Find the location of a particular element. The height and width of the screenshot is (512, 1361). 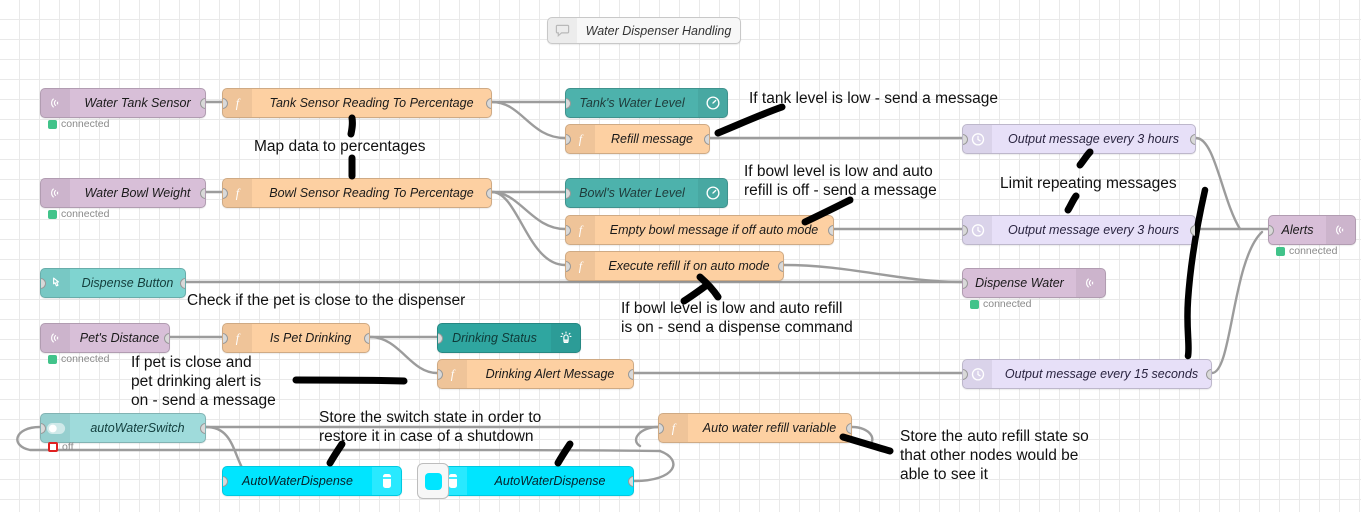

node-auto-water-dispense-set: AutoWaterDispense is located at coordinates (312, 481).